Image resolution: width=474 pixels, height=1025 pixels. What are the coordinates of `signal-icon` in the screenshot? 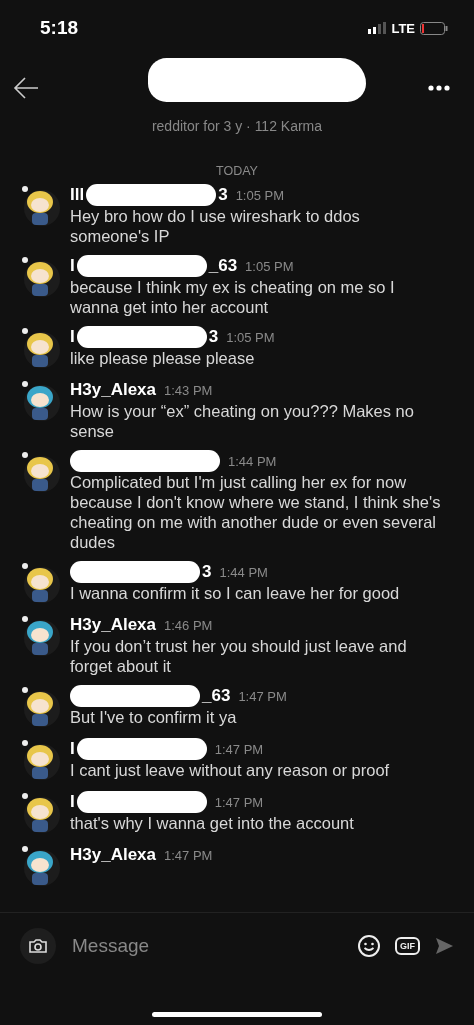 It's located at (377, 28).